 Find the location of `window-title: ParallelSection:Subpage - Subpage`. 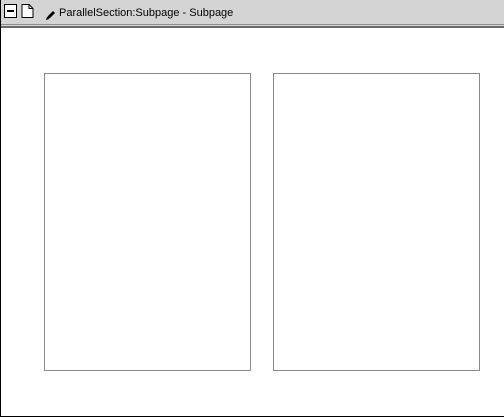

window-title: ParallelSection:Subpage - Subpage is located at coordinates (146, 13).